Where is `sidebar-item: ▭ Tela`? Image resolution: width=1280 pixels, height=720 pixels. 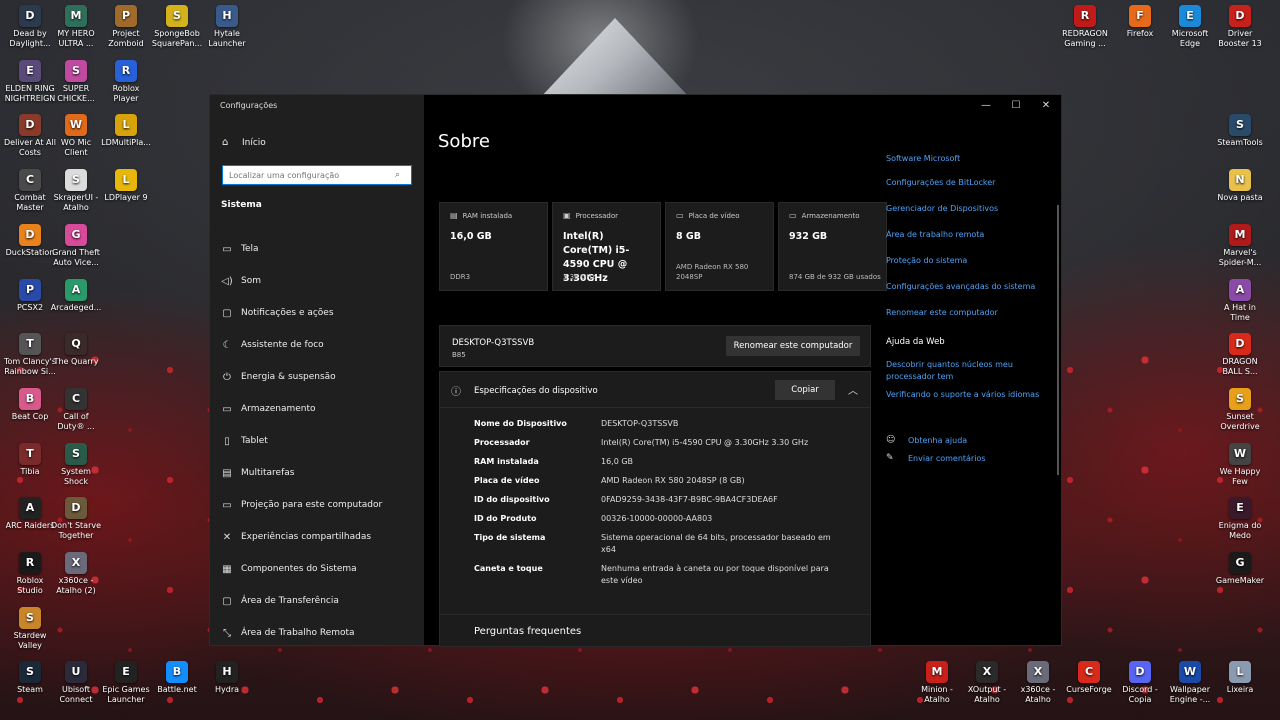 sidebar-item: ▭ Tela is located at coordinates (318, 249).